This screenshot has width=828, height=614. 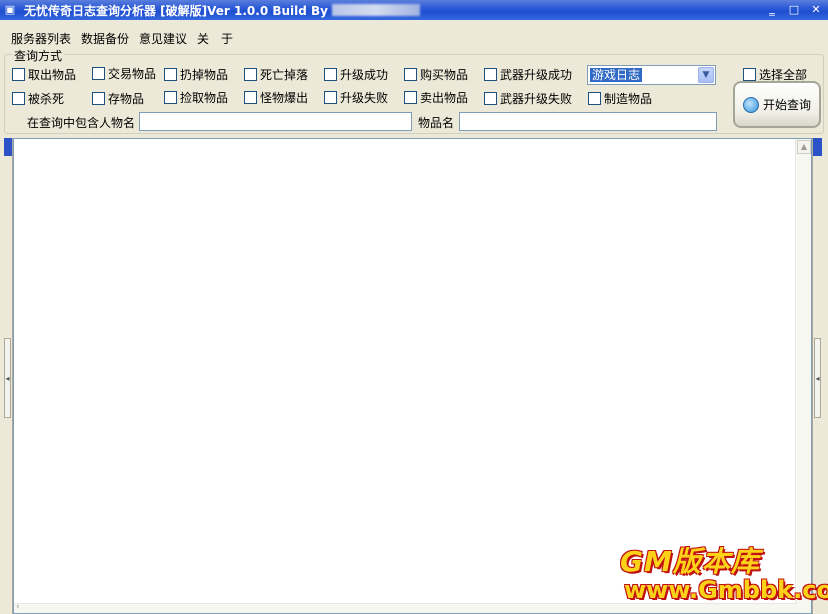 I want to click on checkbox-weapon-upgrade-fail: 武器升级失败, so click(x=528, y=98).